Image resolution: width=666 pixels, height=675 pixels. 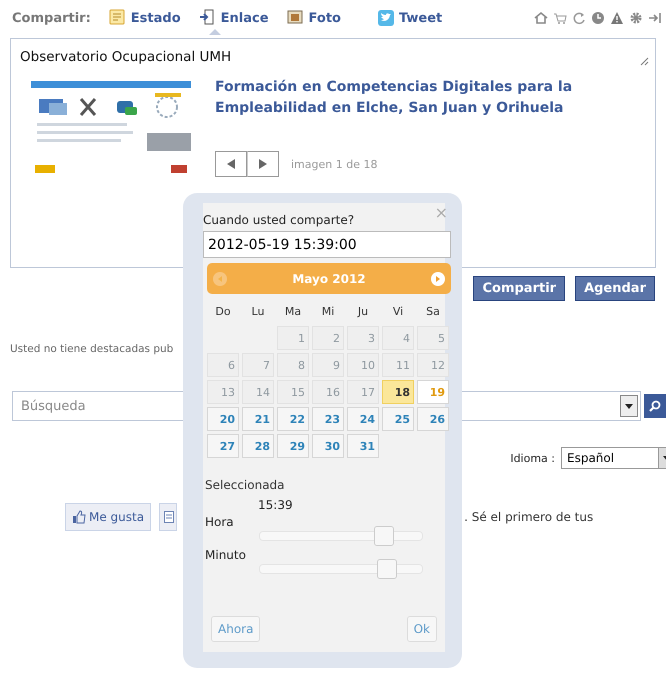 What do you see at coordinates (519, 288) in the screenshot?
I see `action-button: Compartir` at bounding box center [519, 288].